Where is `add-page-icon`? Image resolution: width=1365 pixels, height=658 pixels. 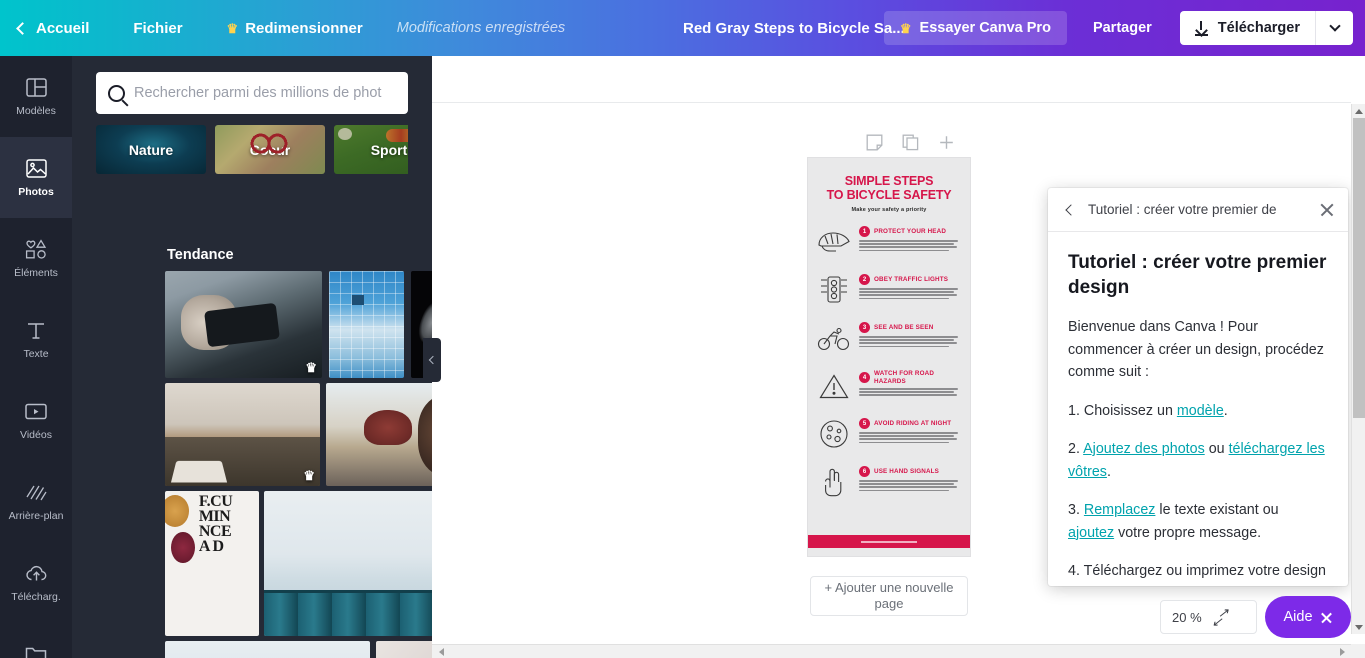
add-page-icon is located at coordinates (946, 142).